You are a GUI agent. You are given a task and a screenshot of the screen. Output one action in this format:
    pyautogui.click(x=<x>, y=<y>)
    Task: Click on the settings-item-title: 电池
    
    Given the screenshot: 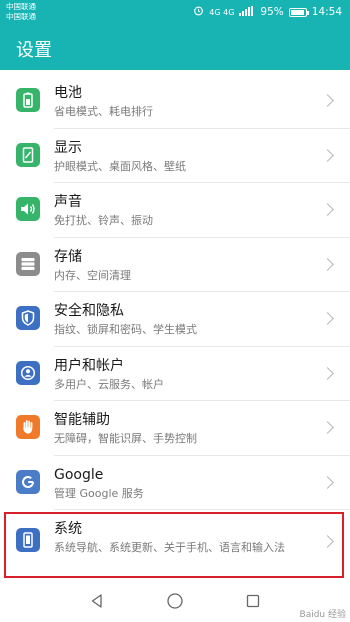 What is the action you would take?
    pyautogui.click(x=68, y=93)
    